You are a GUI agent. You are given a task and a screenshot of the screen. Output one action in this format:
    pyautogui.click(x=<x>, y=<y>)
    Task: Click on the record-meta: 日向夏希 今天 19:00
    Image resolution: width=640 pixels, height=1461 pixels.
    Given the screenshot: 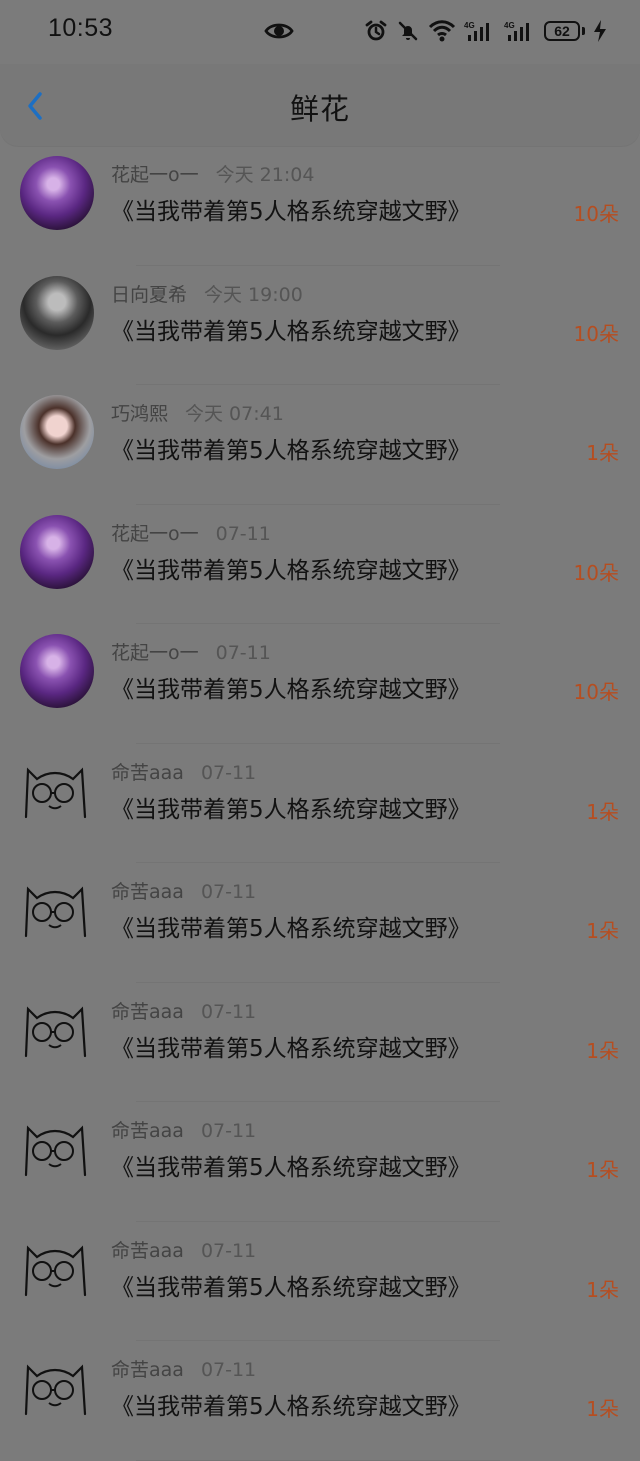 What is the action you would take?
    pyautogui.click(x=207, y=295)
    